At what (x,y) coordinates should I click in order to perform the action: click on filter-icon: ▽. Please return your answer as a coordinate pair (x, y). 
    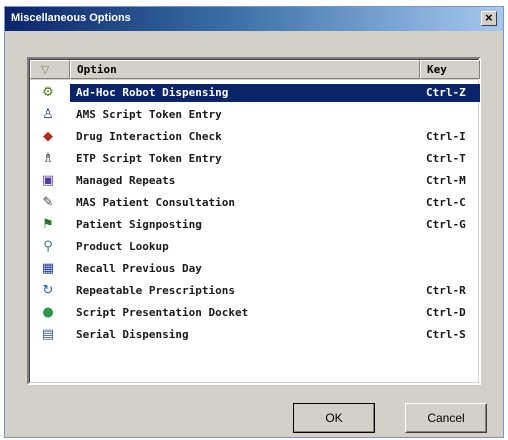
    Looking at the image, I should click on (45, 69).